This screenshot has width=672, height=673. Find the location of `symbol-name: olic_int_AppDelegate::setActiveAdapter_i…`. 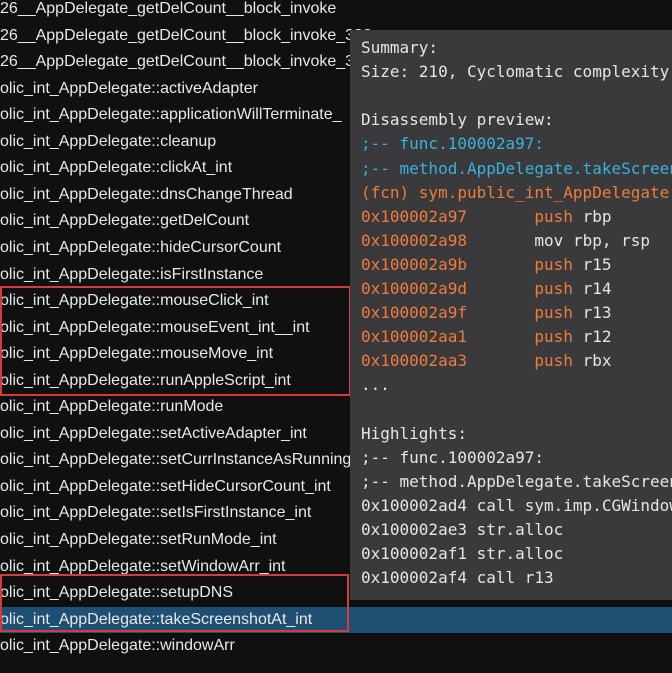

symbol-name: olic_int_AppDelegate::setActiveAdapter_i… is located at coordinates (153, 433).